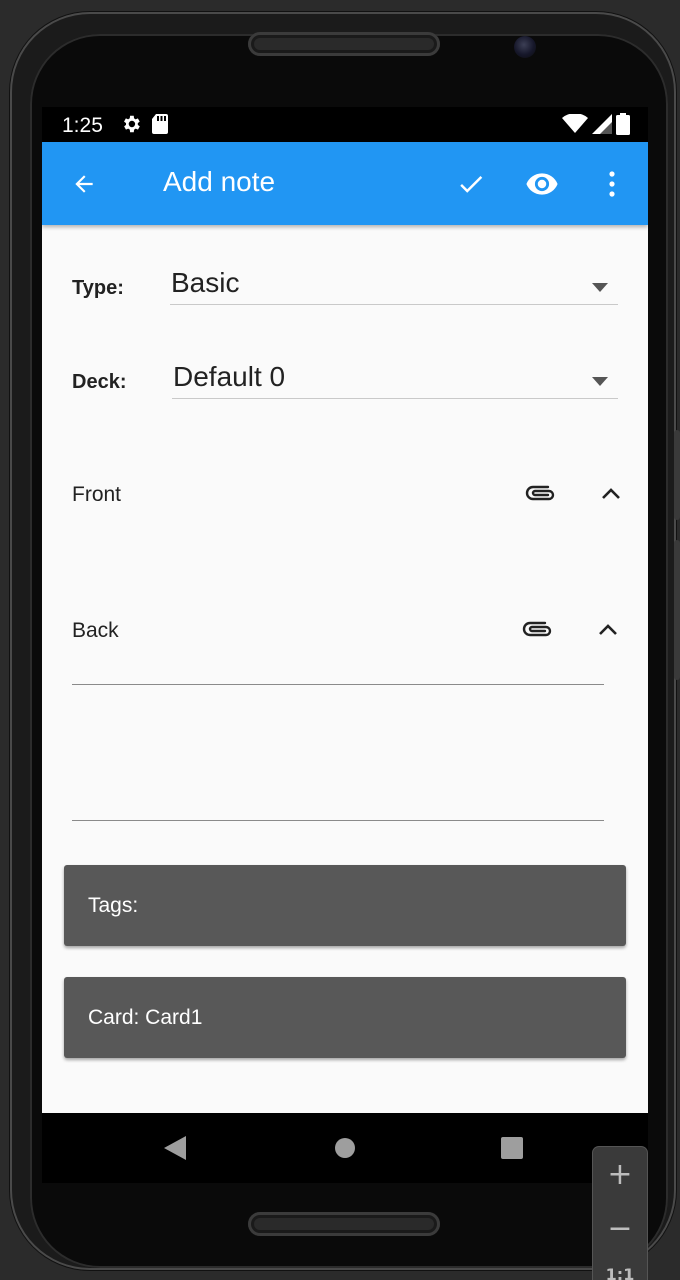 This screenshot has height=1280, width=680. I want to click on front-field-input, so click(338, 666).